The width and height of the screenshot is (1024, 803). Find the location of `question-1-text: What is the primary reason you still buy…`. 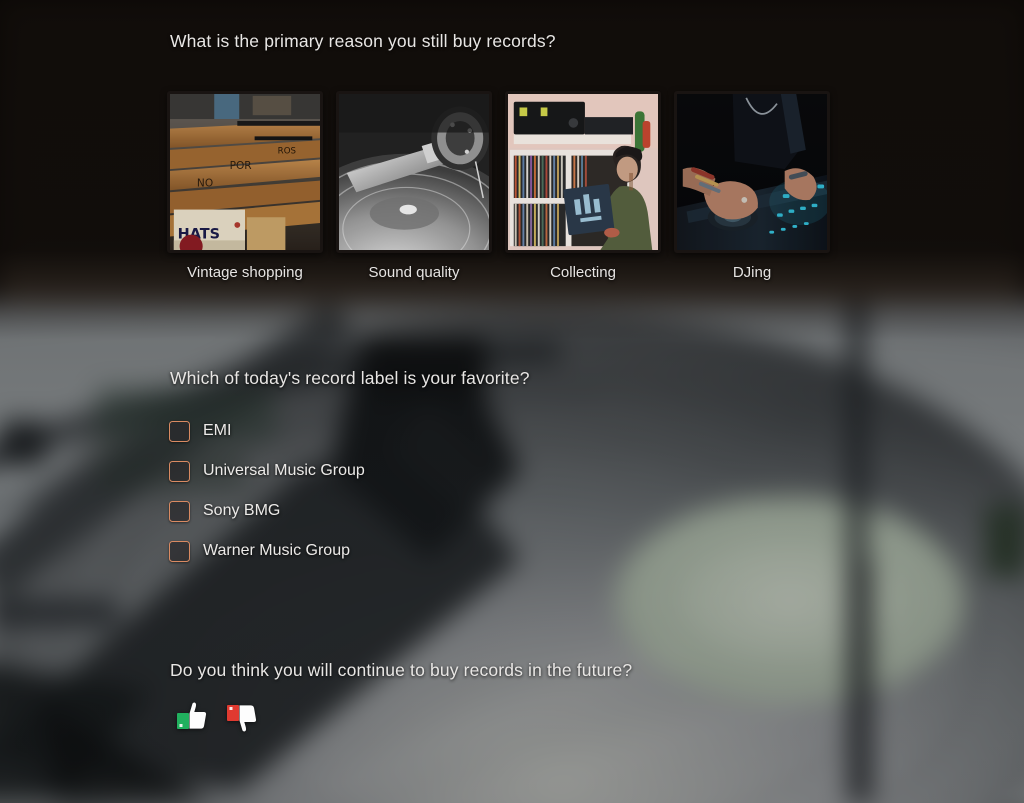

question-1-text: What is the primary reason you still buy… is located at coordinates (363, 41).